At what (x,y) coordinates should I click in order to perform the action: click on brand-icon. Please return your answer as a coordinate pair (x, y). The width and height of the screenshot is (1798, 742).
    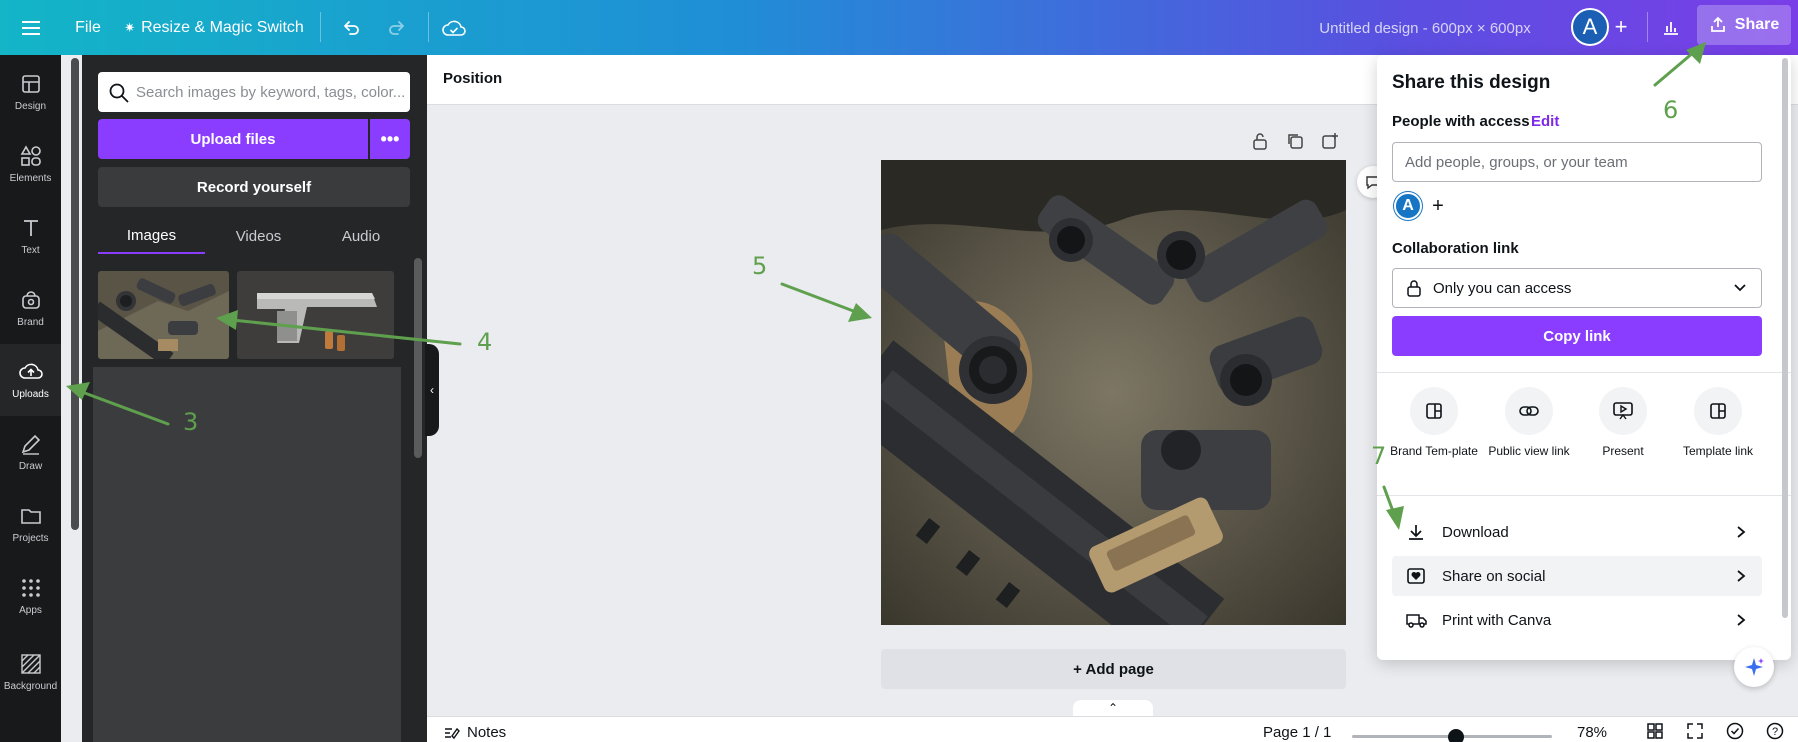
    Looking at the image, I should click on (30, 300).